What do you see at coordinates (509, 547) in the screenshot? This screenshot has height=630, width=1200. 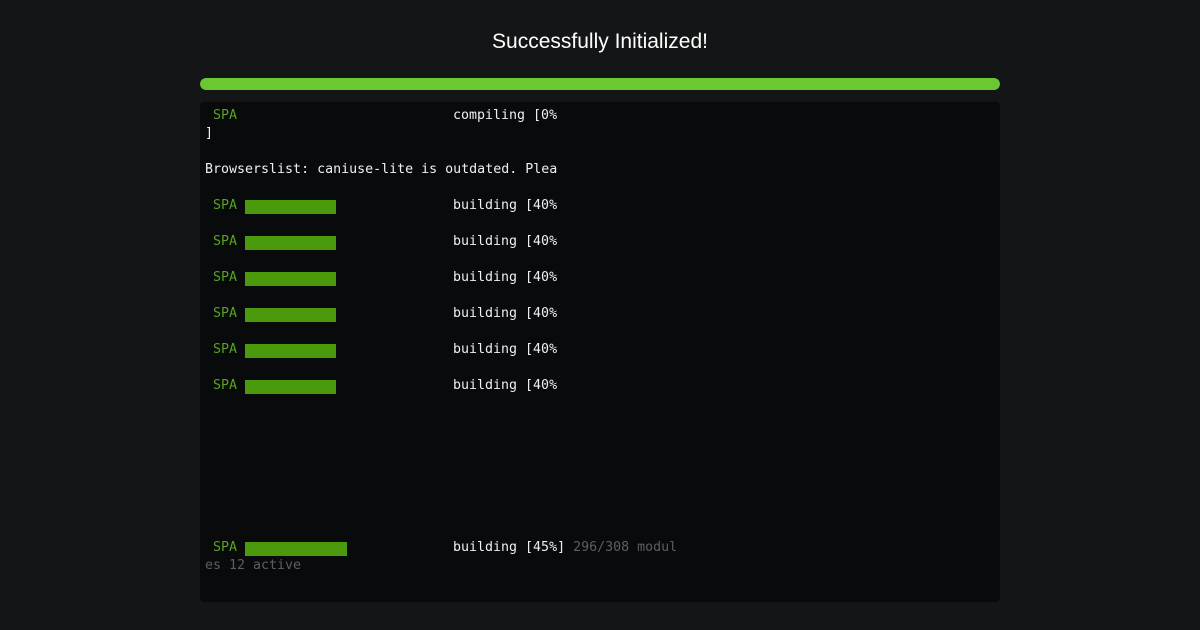 I see `build-status-text: building [45%]` at bounding box center [509, 547].